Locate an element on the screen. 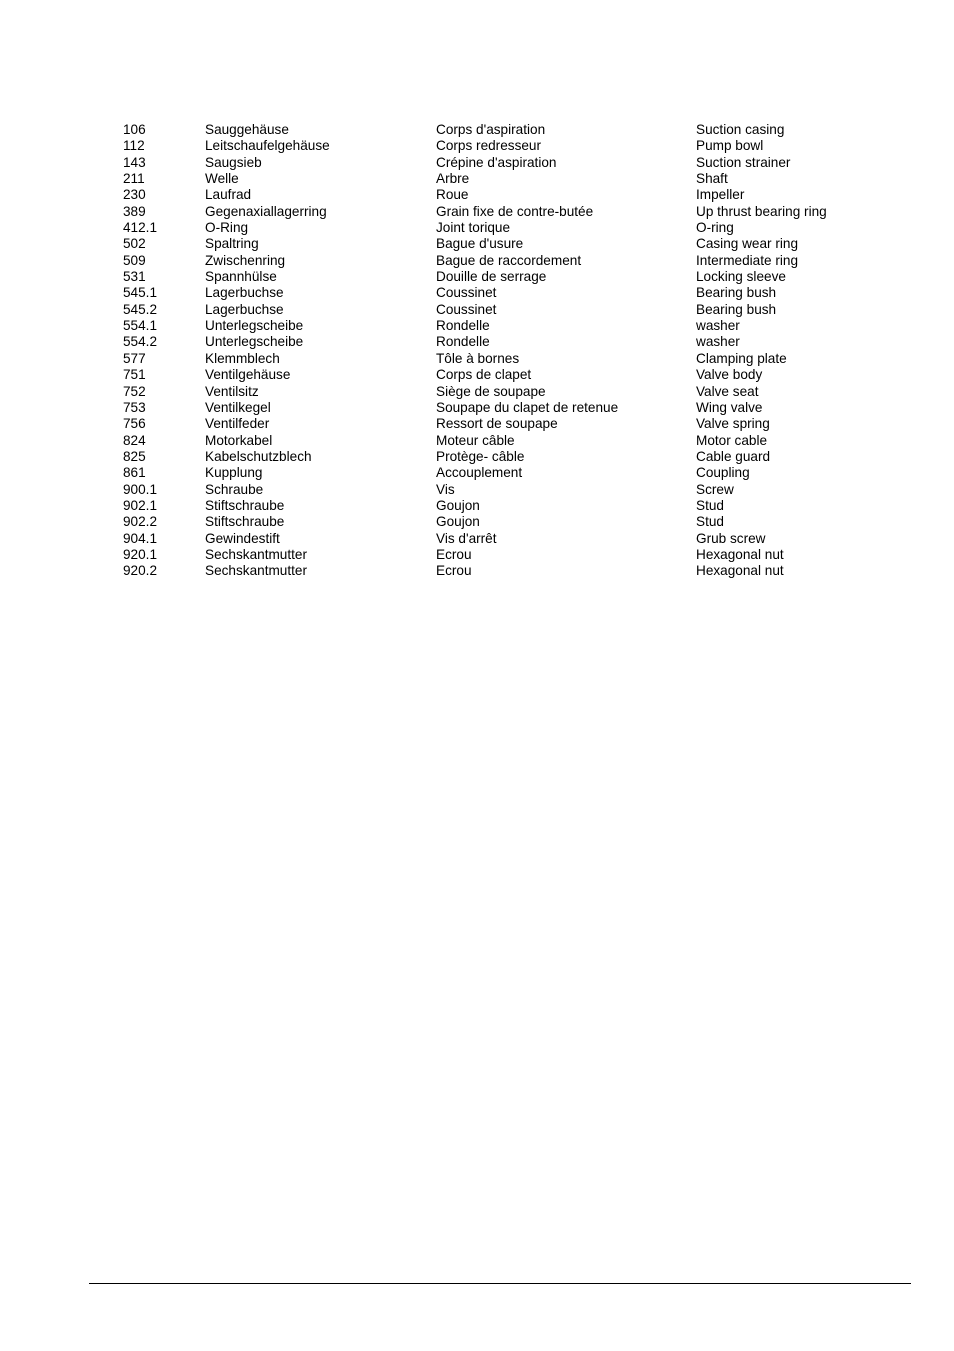  part-name-french: Siège de soupape is located at coordinates (491, 391).